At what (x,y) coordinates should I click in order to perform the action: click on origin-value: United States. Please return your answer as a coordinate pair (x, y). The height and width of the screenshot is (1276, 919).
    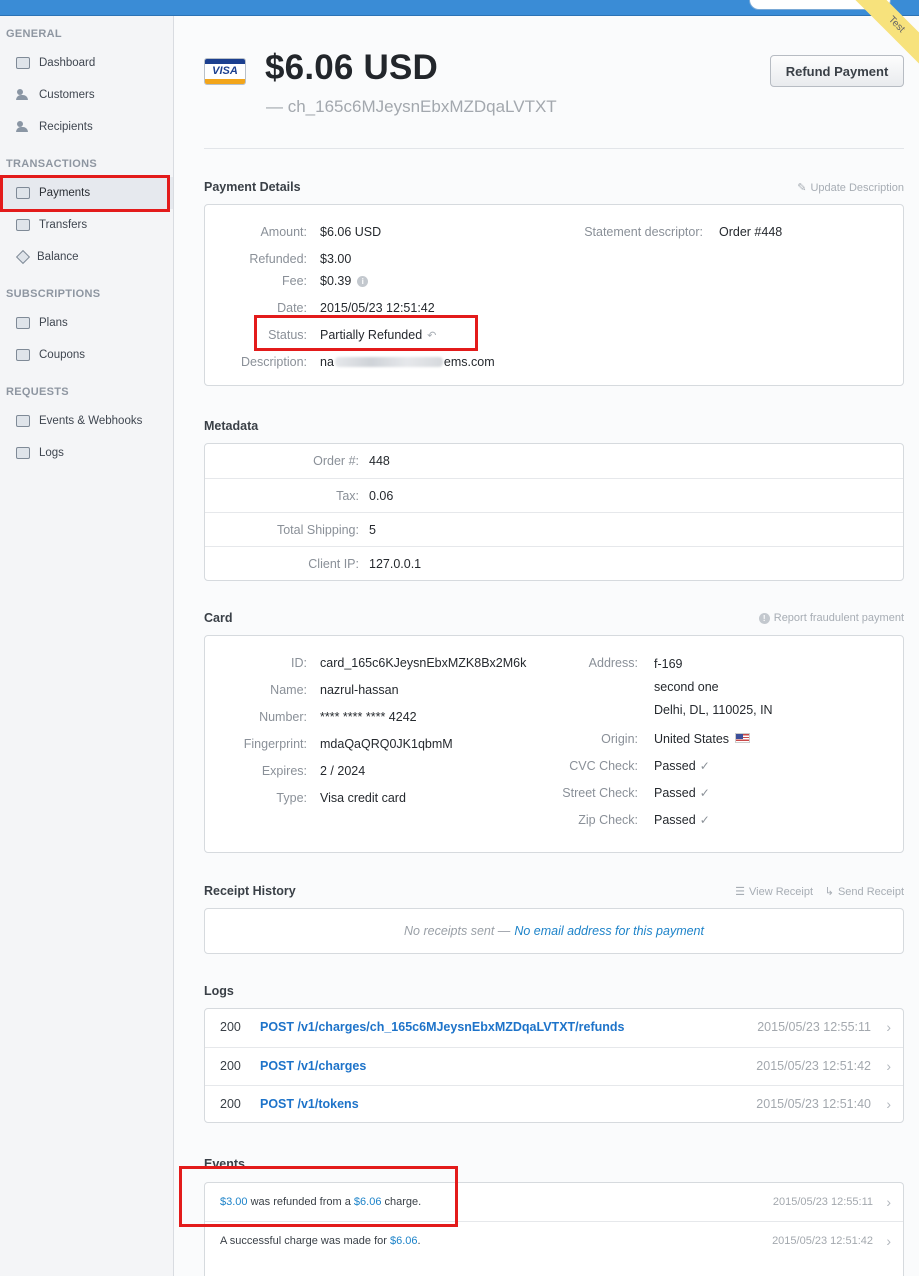
    Looking at the image, I should click on (702, 739).